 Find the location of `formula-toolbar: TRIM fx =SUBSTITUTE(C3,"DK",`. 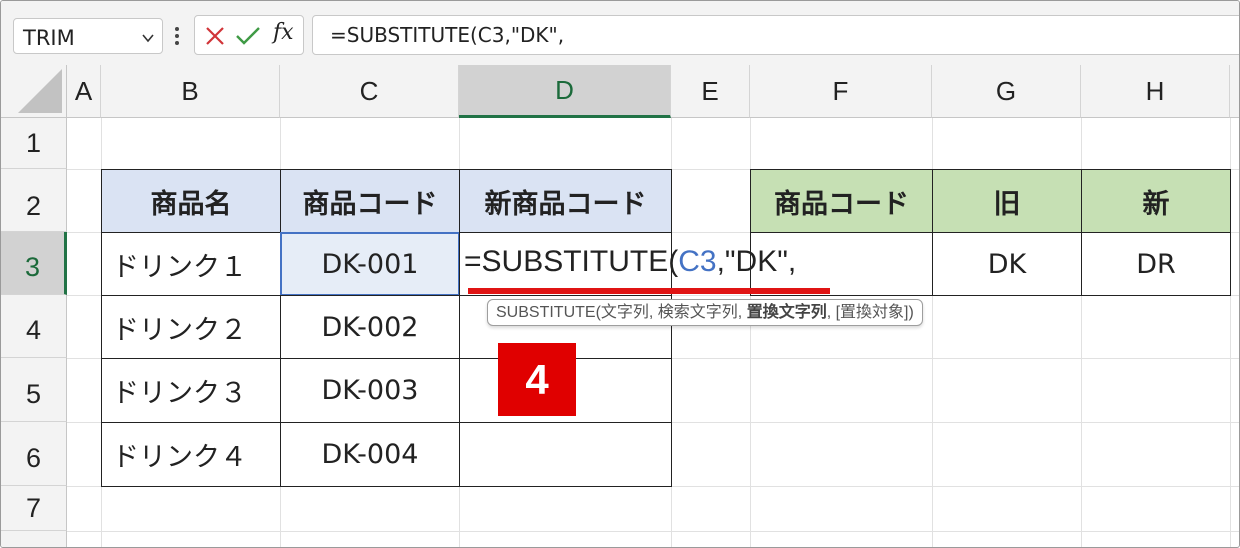

formula-toolbar: TRIM fx =SUBSTITUTE(C3,"DK", is located at coordinates (620, 33).